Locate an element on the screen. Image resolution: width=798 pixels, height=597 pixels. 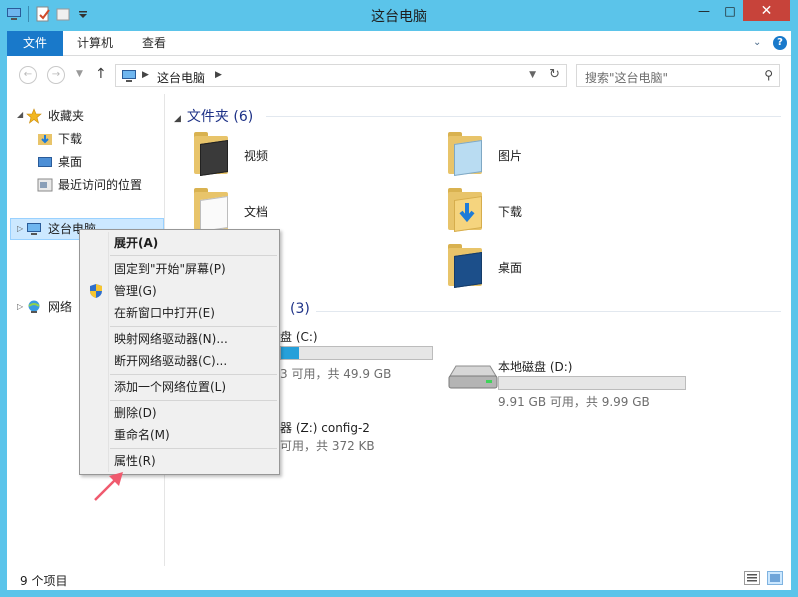
menu-item-open-new-window: 在新窗口中打开(E) is located at coordinates (179, 313).